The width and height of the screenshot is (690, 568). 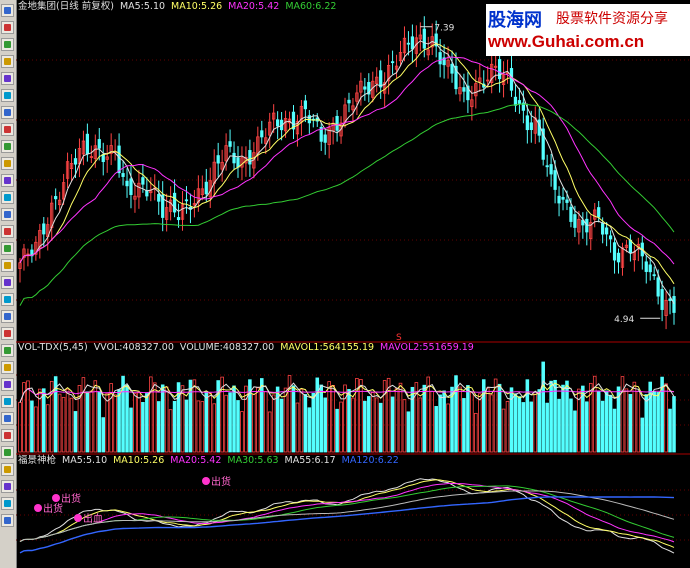 I want to click on low-label: 4.94, so click(x=624, y=320).